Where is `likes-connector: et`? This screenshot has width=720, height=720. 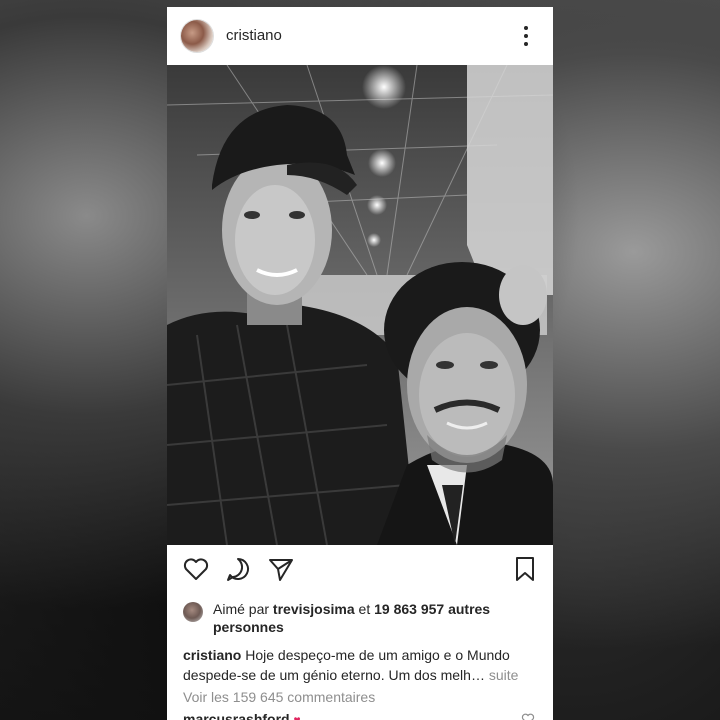
likes-connector: et is located at coordinates (364, 609).